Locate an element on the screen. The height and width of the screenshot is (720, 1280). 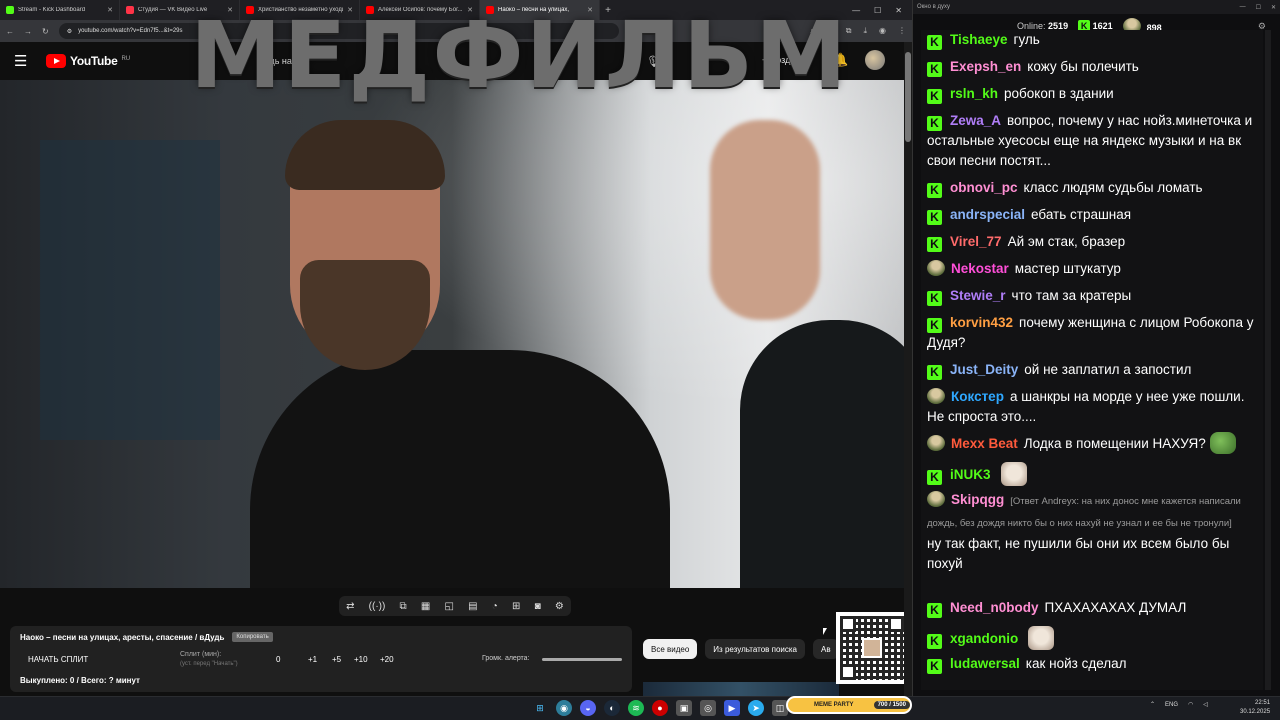
chat-scrollbar is located at coordinates (1268, 360).